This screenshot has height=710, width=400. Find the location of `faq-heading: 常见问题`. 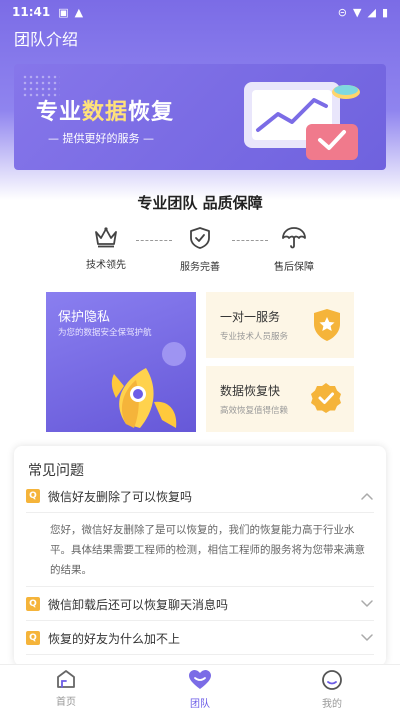

faq-heading: 常见问题 is located at coordinates (56, 471).